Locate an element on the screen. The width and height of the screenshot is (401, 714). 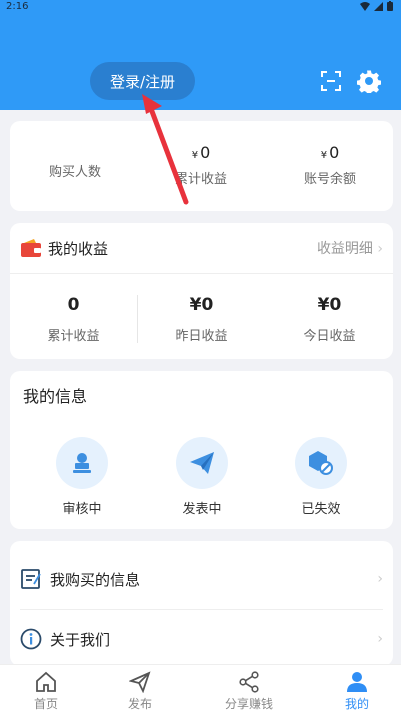
purchased-info-icon is located at coordinates (31, 579).